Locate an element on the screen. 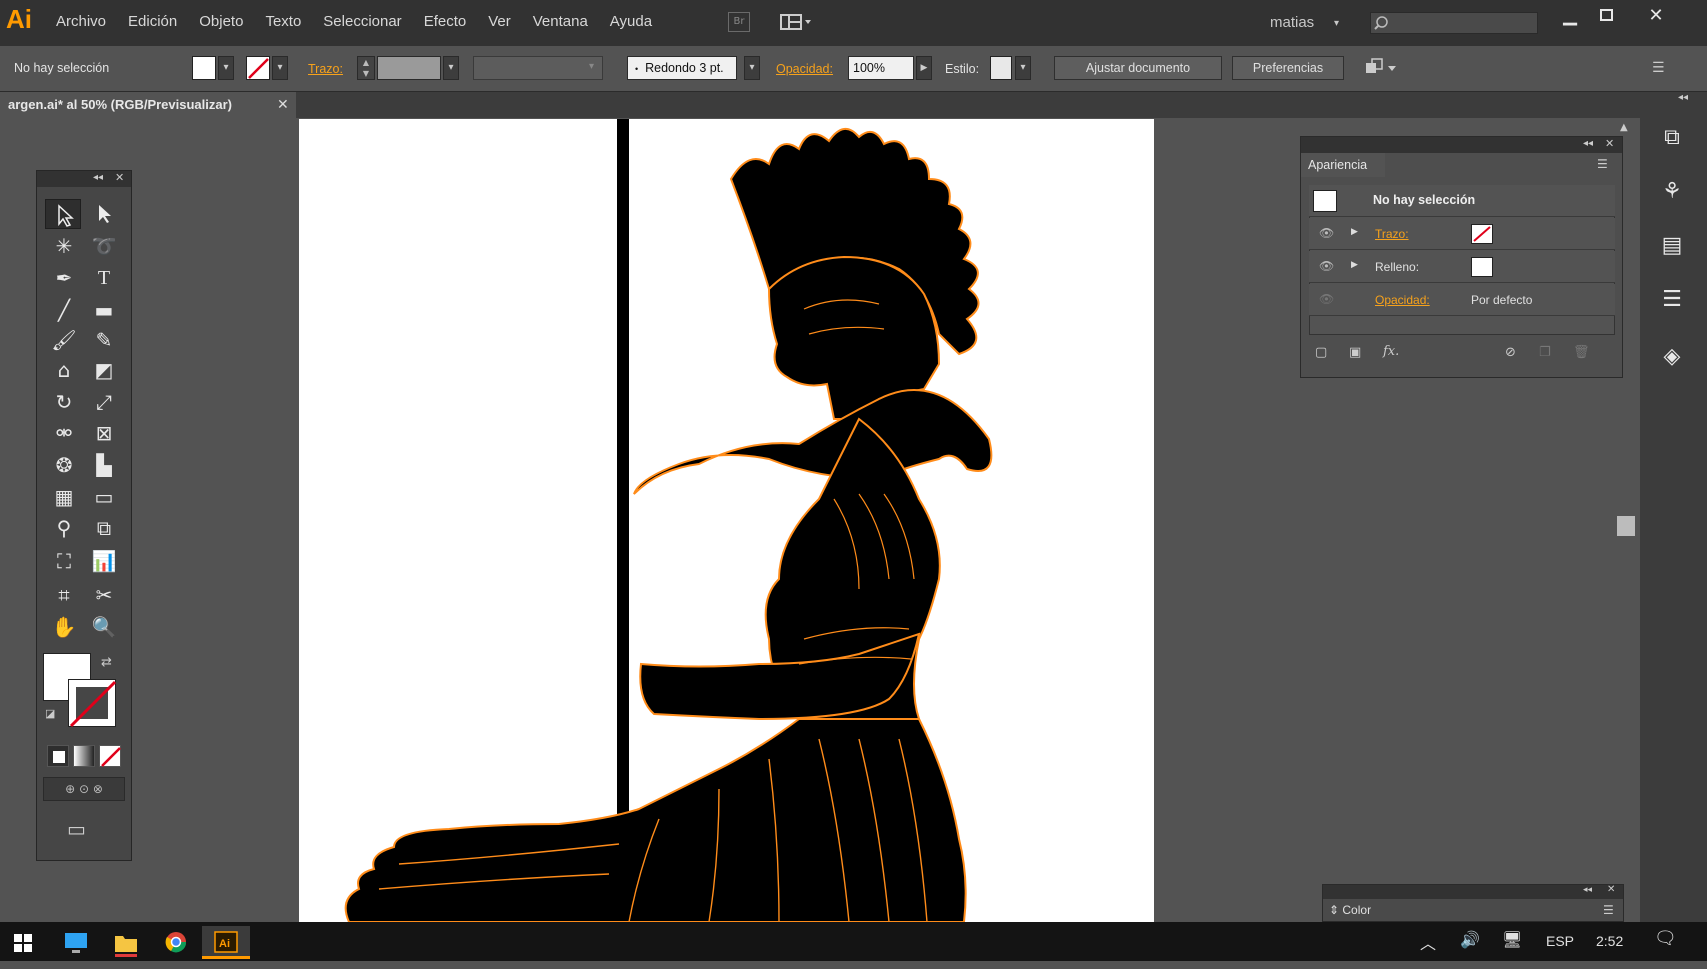 The height and width of the screenshot is (969, 1707). illustrator-taskbar-icon: Ai is located at coordinates (226, 942).